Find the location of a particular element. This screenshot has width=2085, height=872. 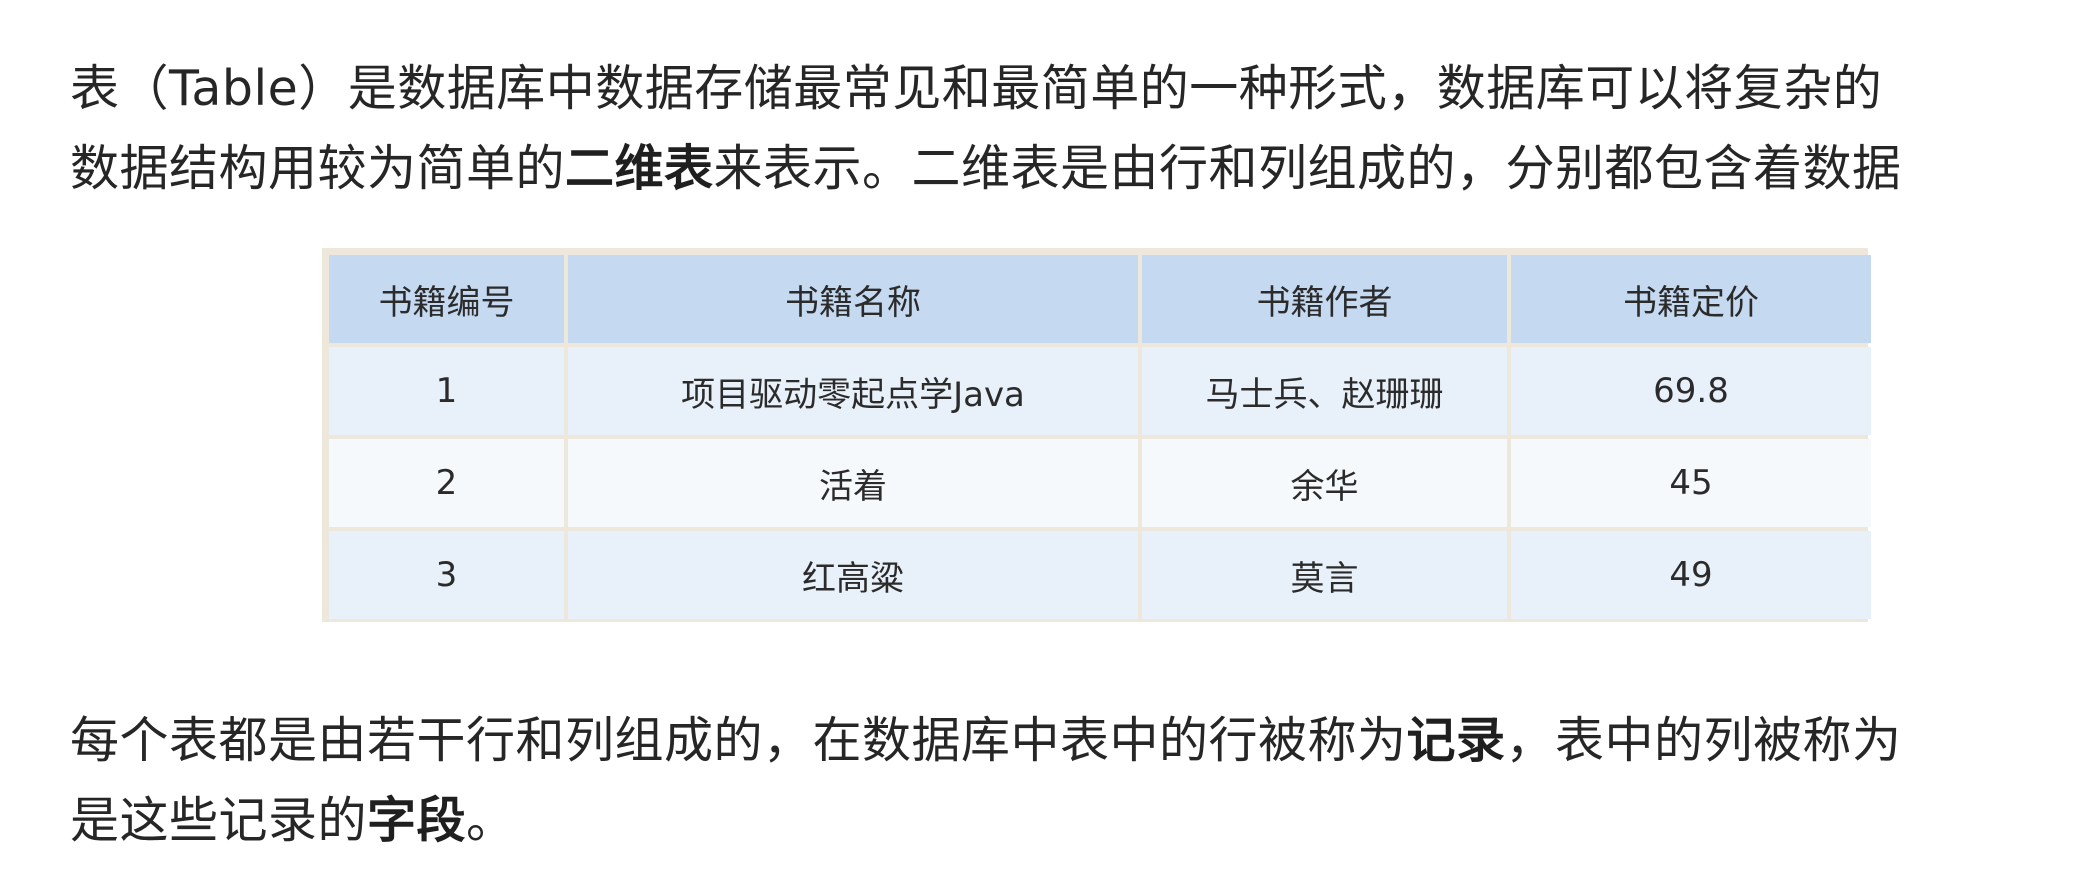

table-row: 1 项目驱动零起点学Java 马士兵、赵珊珊 69.8 is located at coordinates (1100, 391).